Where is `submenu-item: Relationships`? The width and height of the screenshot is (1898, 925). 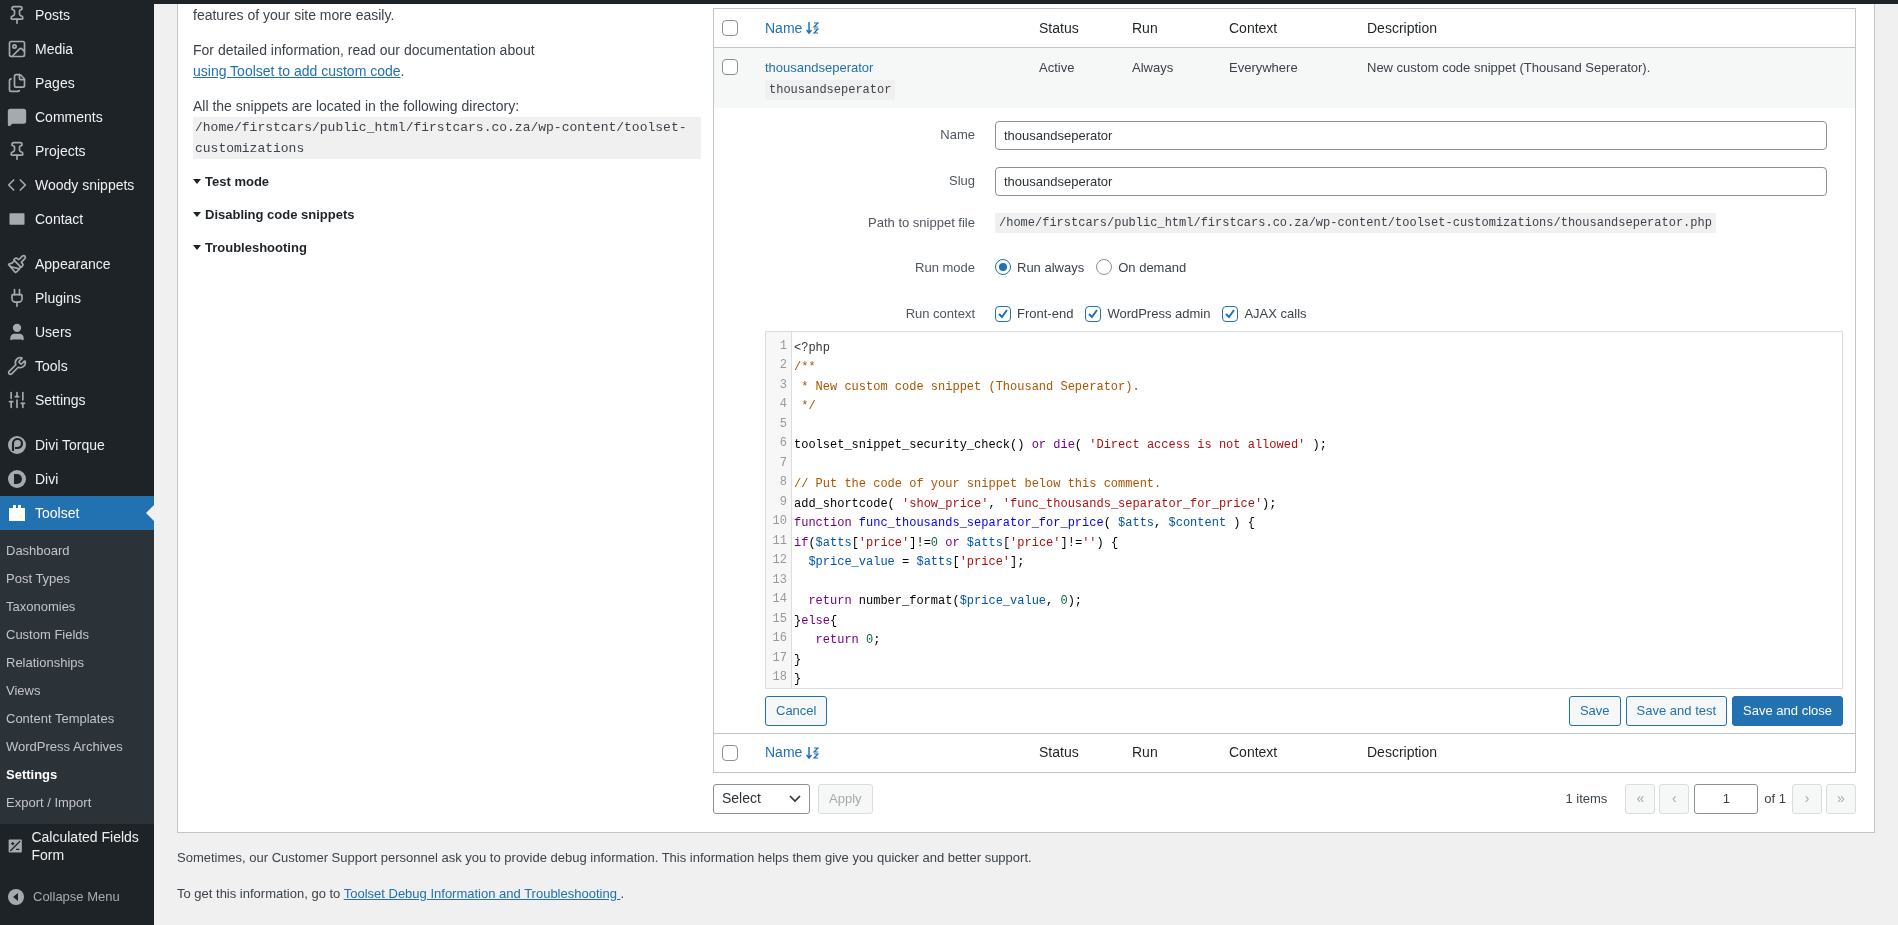
submenu-item: Relationships is located at coordinates (77, 663).